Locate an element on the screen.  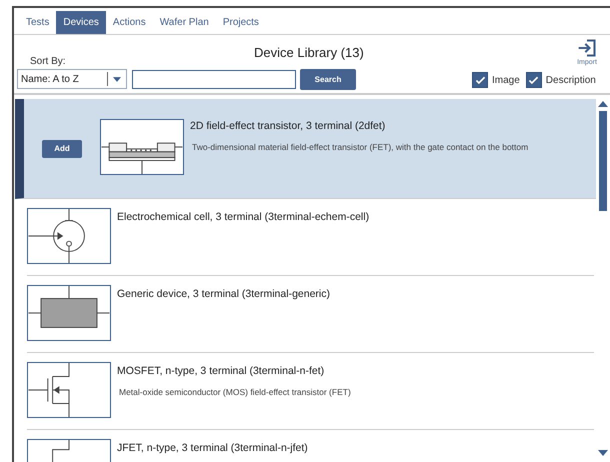
import-icon is located at coordinates (587, 48).